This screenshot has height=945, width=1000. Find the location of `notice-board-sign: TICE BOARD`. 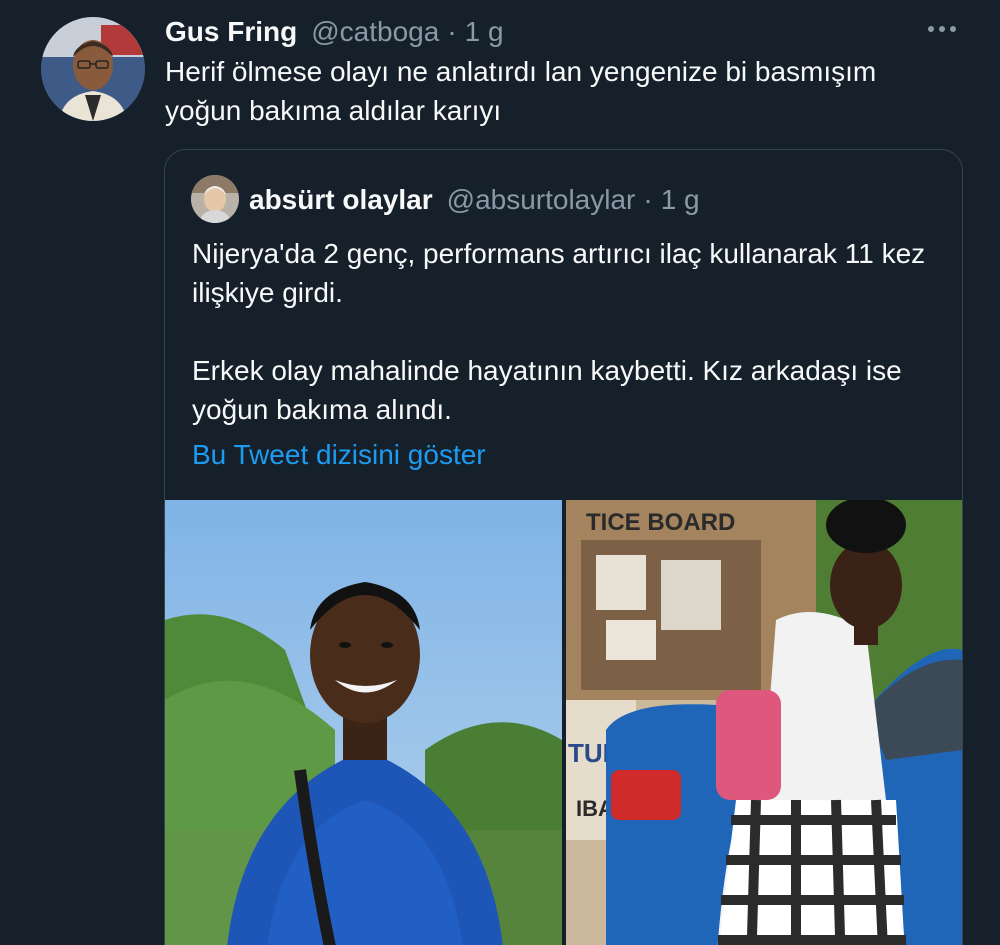

notice-board-sign: TICE BOARD is located at coordinates (660, 522).